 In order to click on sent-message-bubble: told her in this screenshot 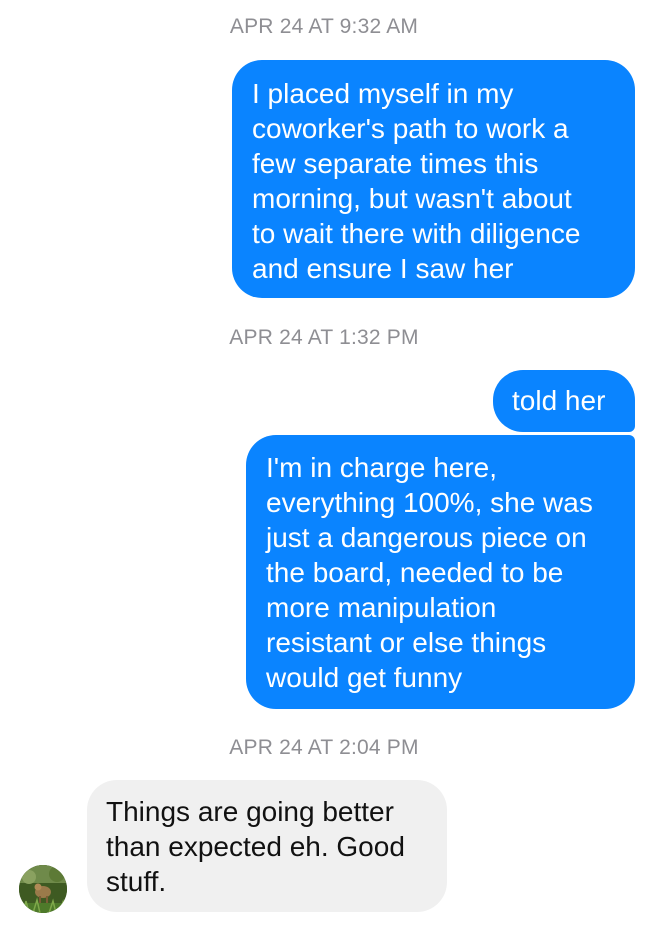, I will do `click(564, 401)`.